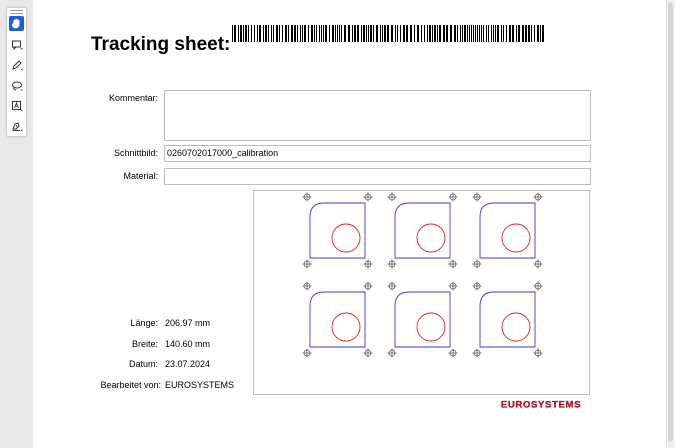 This screenshot has height=448, width=675. I want to click on material-field, so click(377, 176).